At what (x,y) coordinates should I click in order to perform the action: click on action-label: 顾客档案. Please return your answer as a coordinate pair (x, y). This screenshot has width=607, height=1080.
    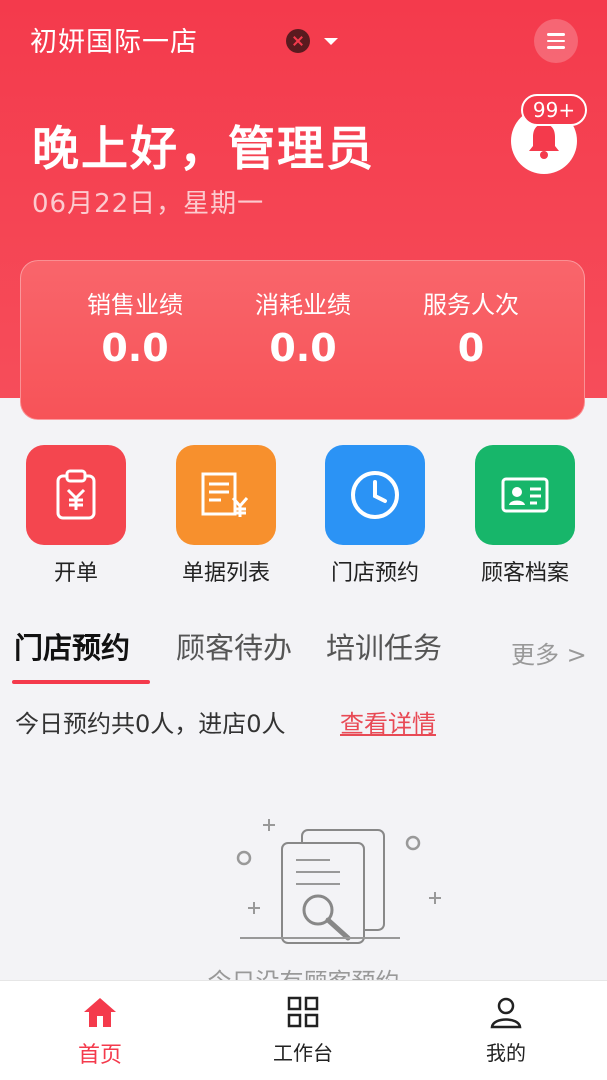
    Looking at the image, I should click on (524, 573).